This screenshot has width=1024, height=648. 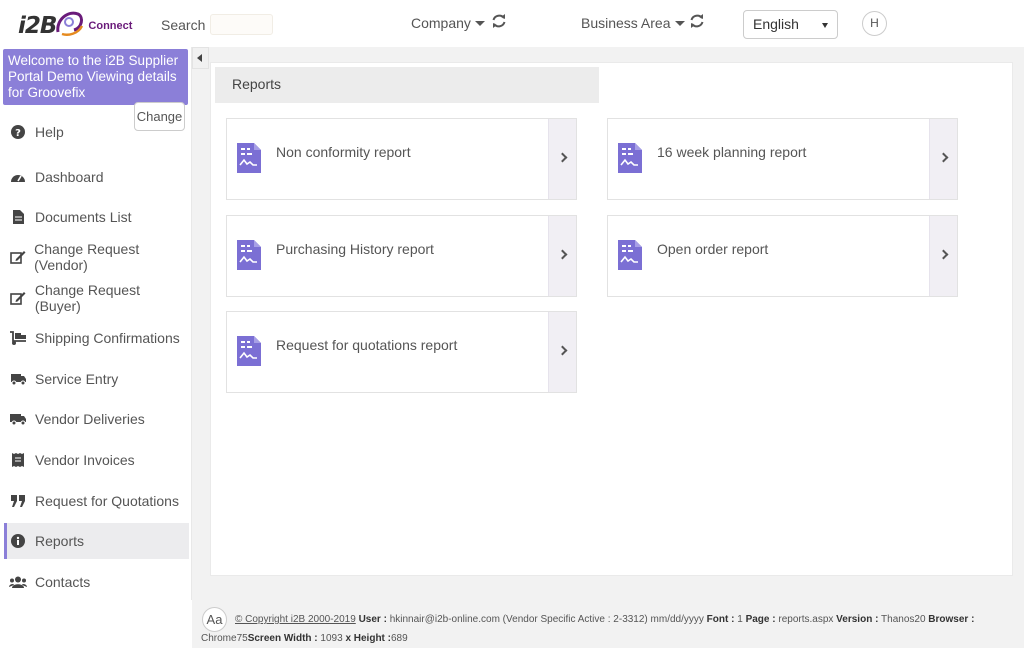 I want to click on sidebar-item-documents-list: Documents List, so click(x=96, y=217).